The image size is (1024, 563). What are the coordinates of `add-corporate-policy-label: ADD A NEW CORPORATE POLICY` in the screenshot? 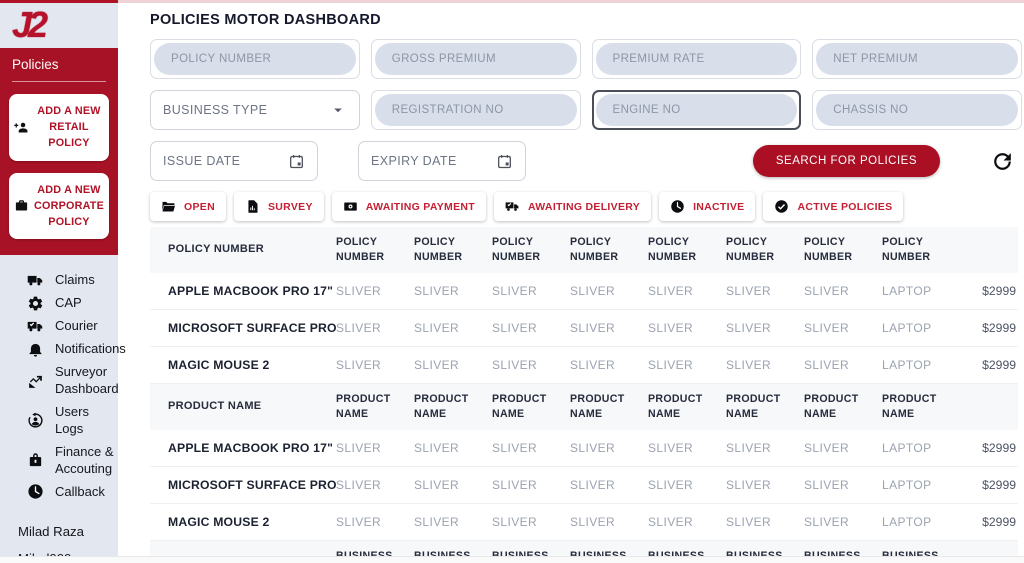 It's located at (69, 205).